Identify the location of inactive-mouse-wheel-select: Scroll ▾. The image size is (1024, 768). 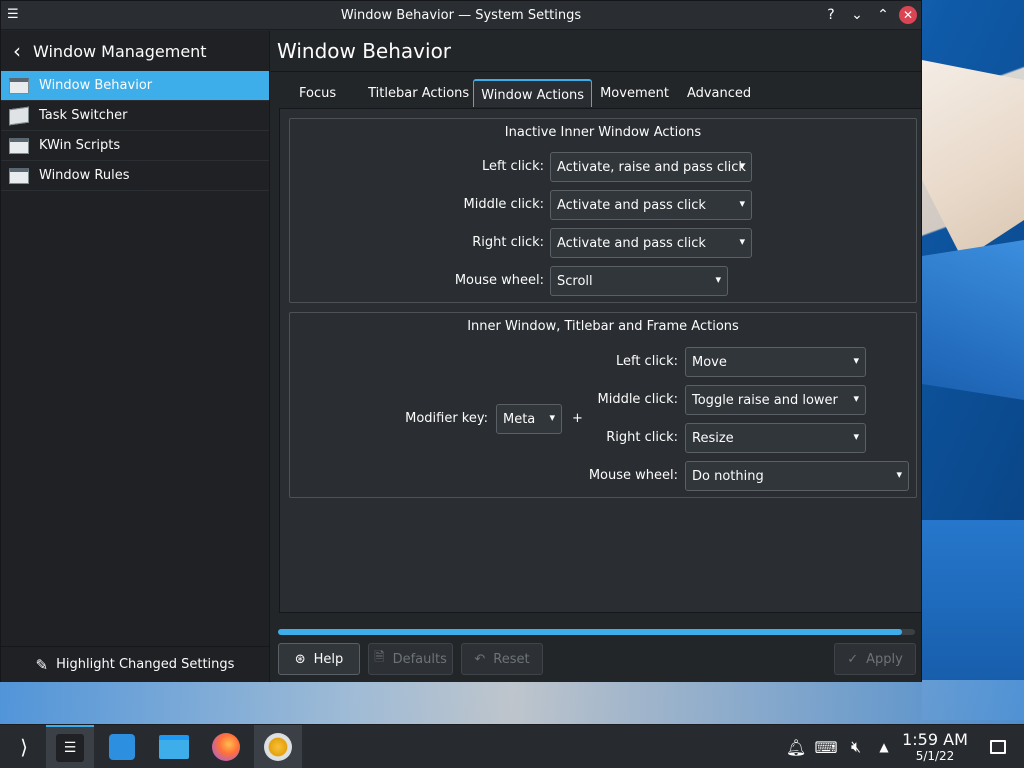
(639, 281).